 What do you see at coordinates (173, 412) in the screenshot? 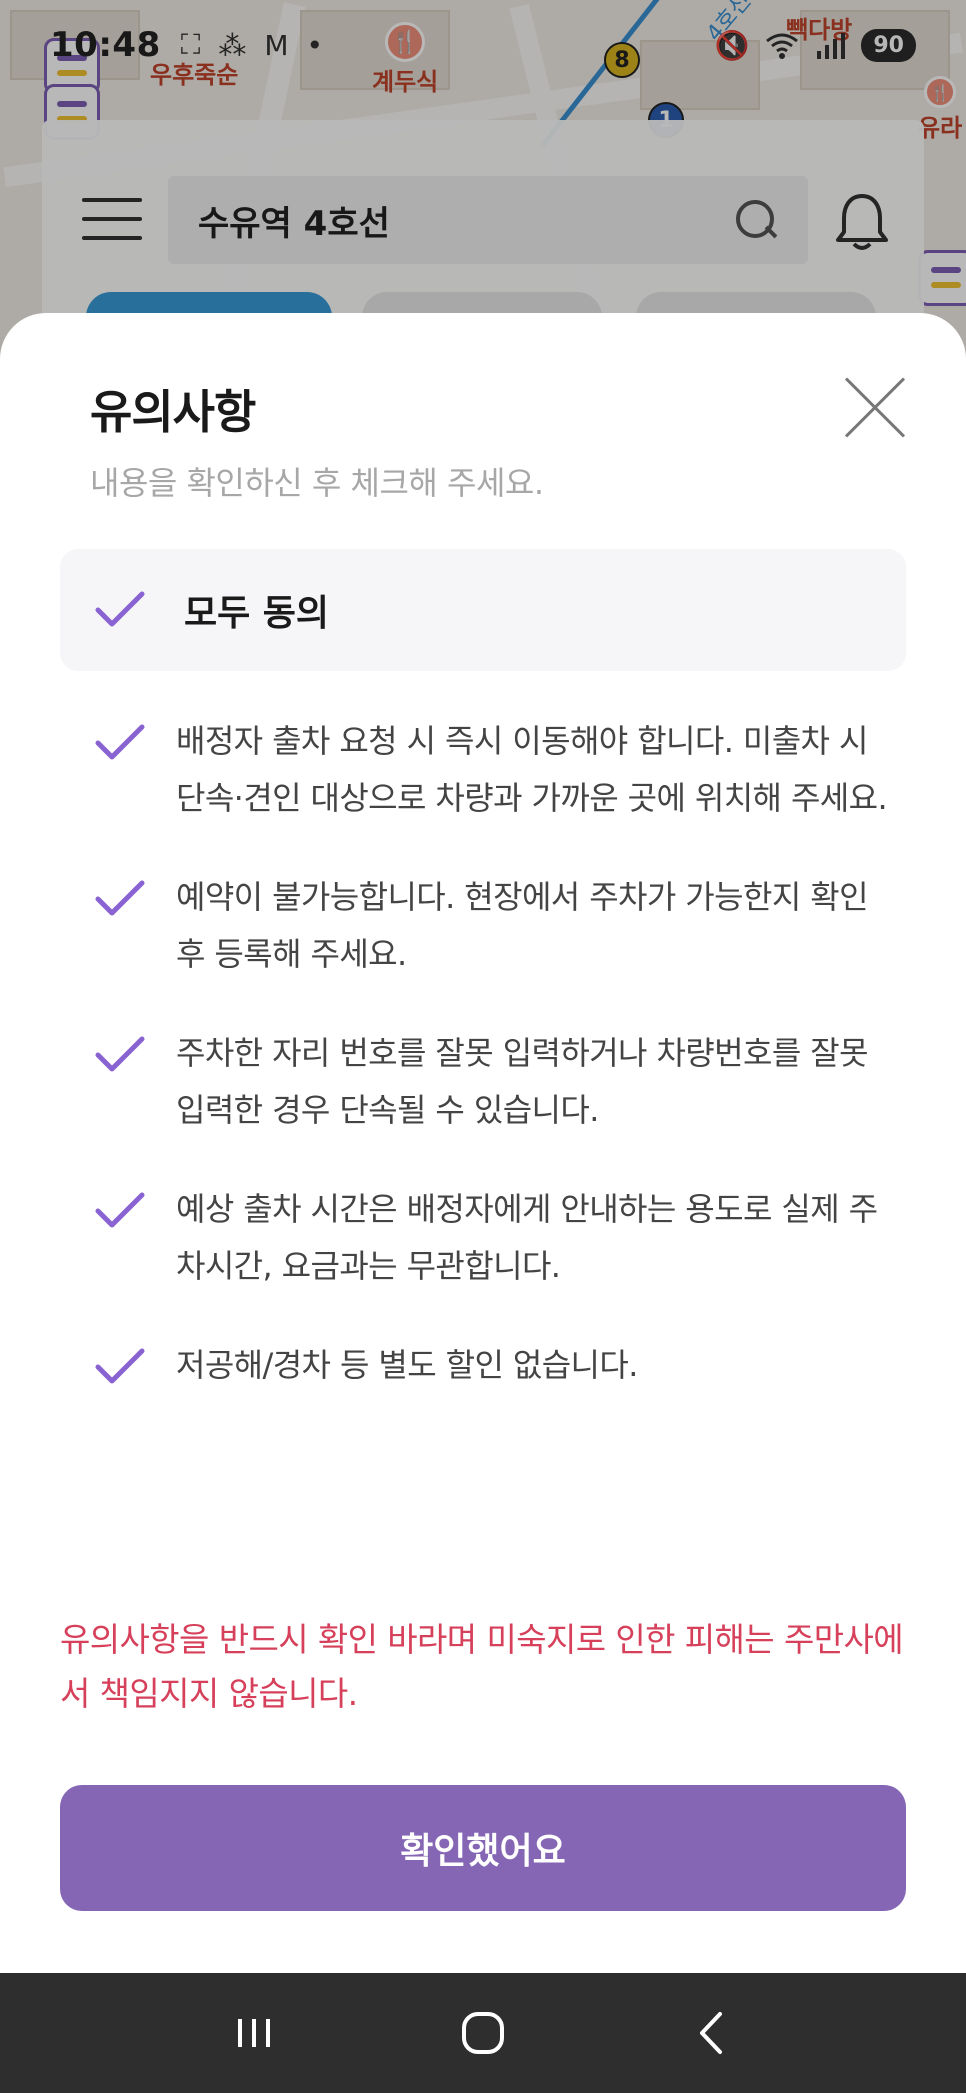
I see `sheet-title: 유의사항` at bounding box center [173, 412].